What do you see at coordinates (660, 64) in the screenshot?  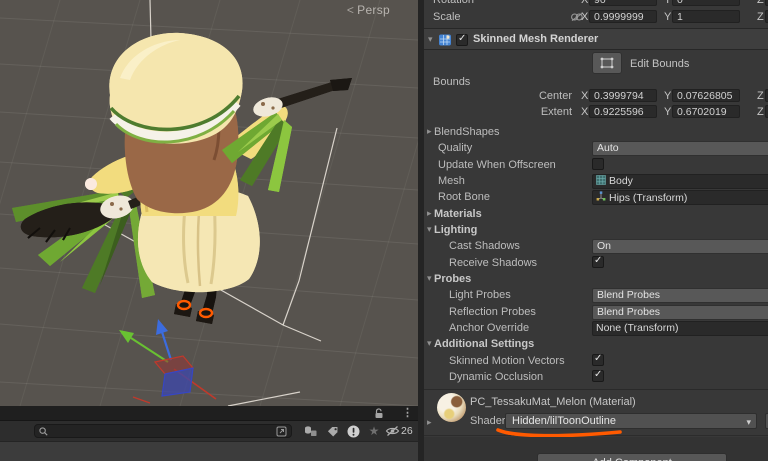 I see `edit-bounds-label: Edit Bounds` at bounding box center [660, 64].